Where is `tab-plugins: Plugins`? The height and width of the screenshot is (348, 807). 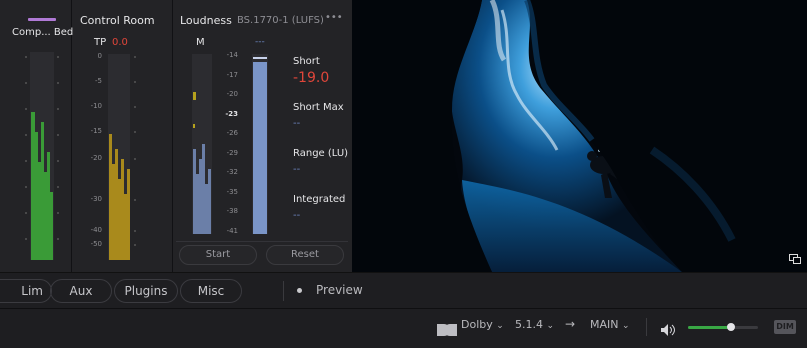 tab-plugins: Plugins is located at coordinates (146, 291).